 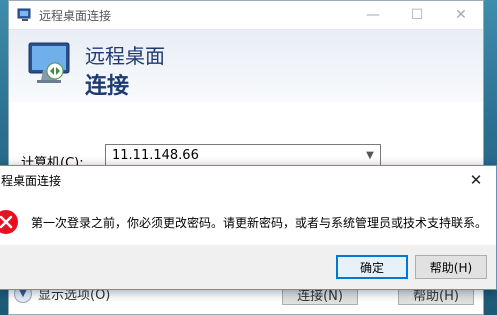 I want to click on dialog-footer: 确定 帮助(H), so click(x=248, y=267).